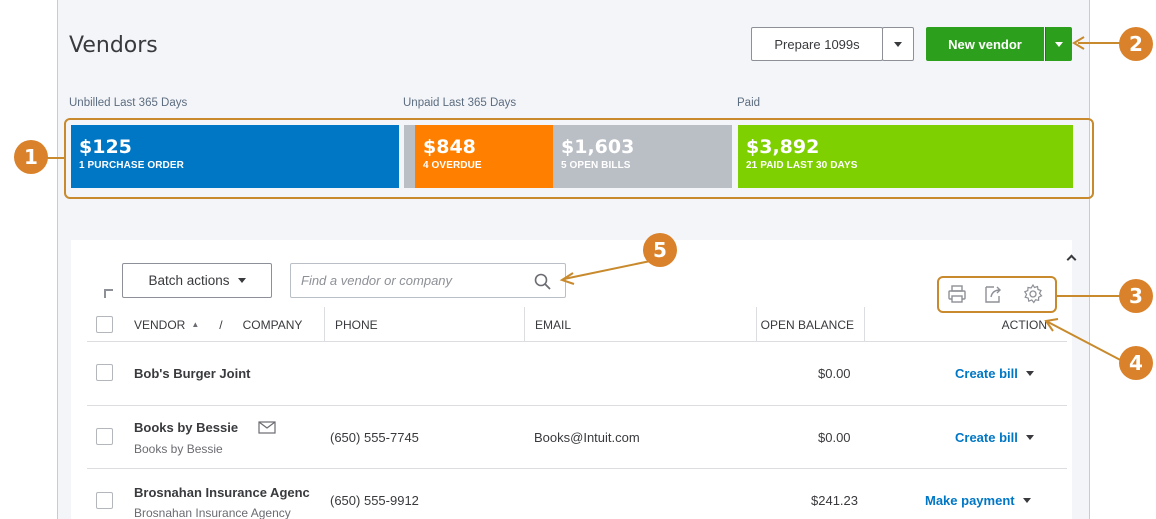  I want to click on vendor-name: Brosnahan Insurance Agenc, so click(229, 492).